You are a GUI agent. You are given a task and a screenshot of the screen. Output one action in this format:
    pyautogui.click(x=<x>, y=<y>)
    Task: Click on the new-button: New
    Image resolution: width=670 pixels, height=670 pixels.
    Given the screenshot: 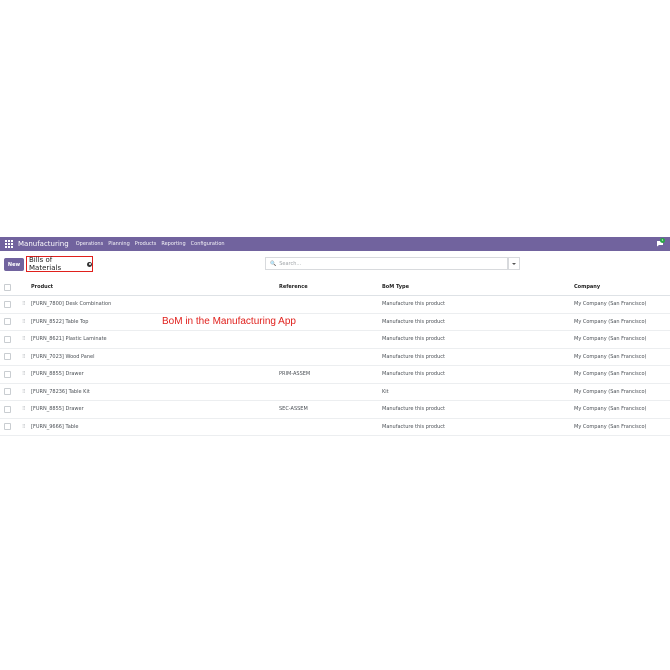 What is the action you would take?
    pyautogui.click(x=14, y=264)
    